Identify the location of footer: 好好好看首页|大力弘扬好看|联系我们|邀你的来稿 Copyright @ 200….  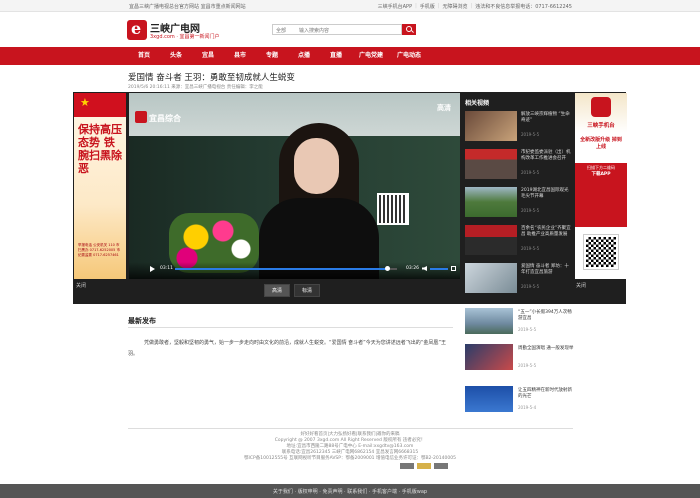
(350, 447).